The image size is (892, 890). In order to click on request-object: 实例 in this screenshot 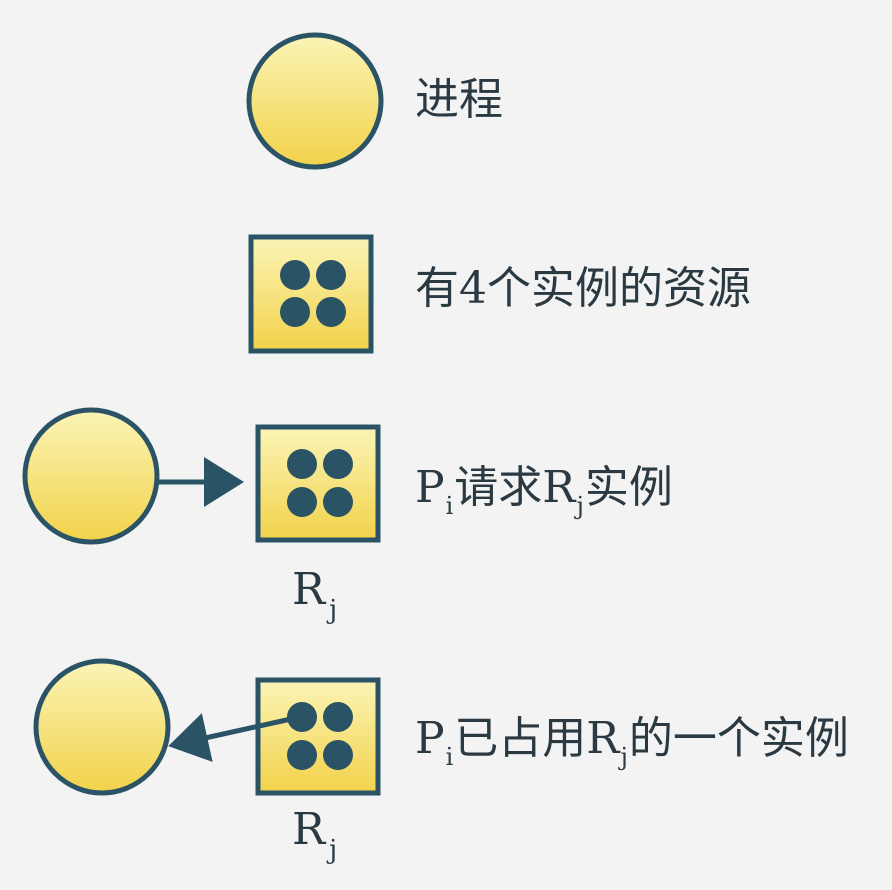, I will do `click(628, 487)`.